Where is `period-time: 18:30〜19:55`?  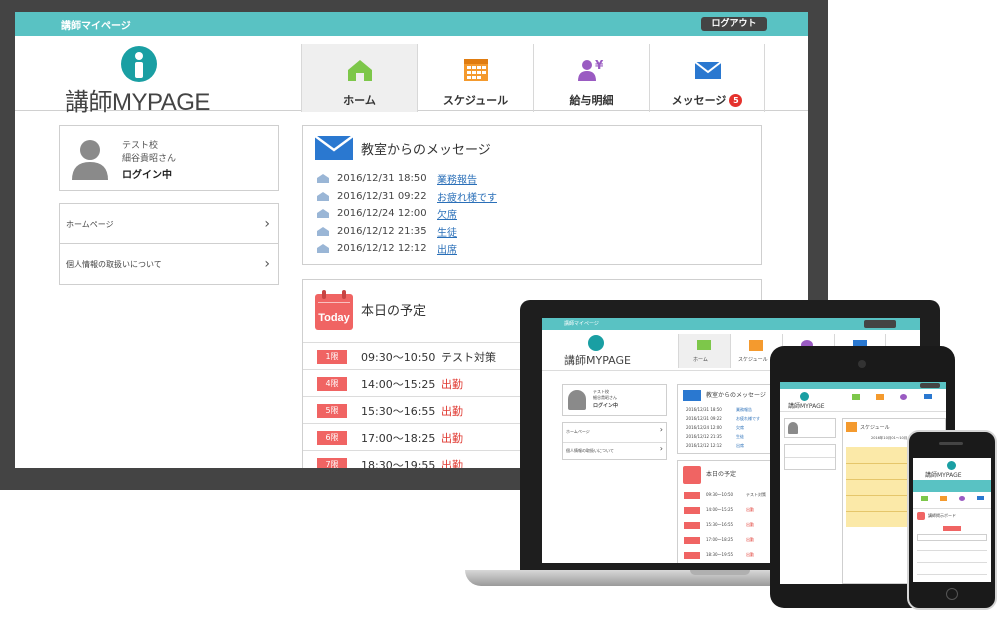
period-time: 18:30〜19:55 is located at coordinates (398, 463).